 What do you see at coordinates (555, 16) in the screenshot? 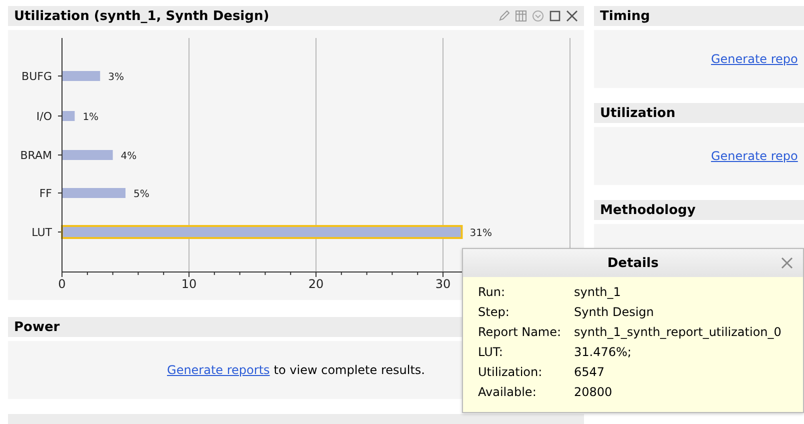
I see `maximize-icon` at bounding box center [555, 16].